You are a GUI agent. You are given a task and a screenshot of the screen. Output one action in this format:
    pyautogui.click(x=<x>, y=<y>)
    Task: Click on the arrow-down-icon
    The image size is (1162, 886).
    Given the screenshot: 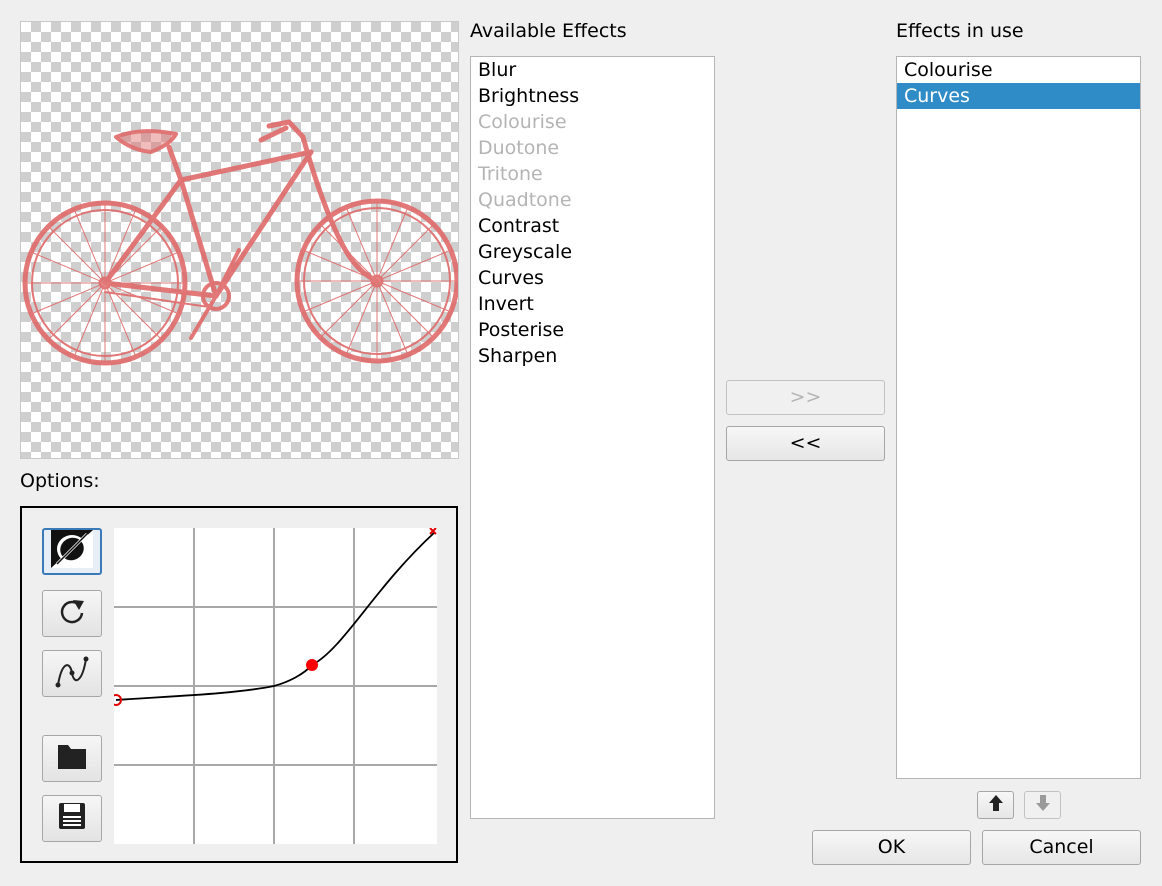 What is the action you would take?
    pyautogui.click(x=1043, y=805)
    